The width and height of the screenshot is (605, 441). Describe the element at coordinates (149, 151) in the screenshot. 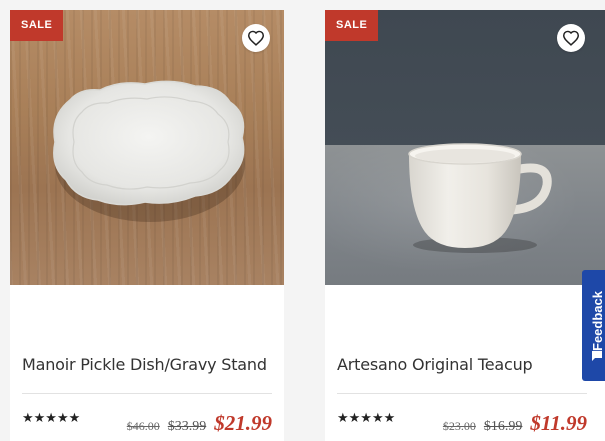

I see `gravy-dish-photo` at that location.